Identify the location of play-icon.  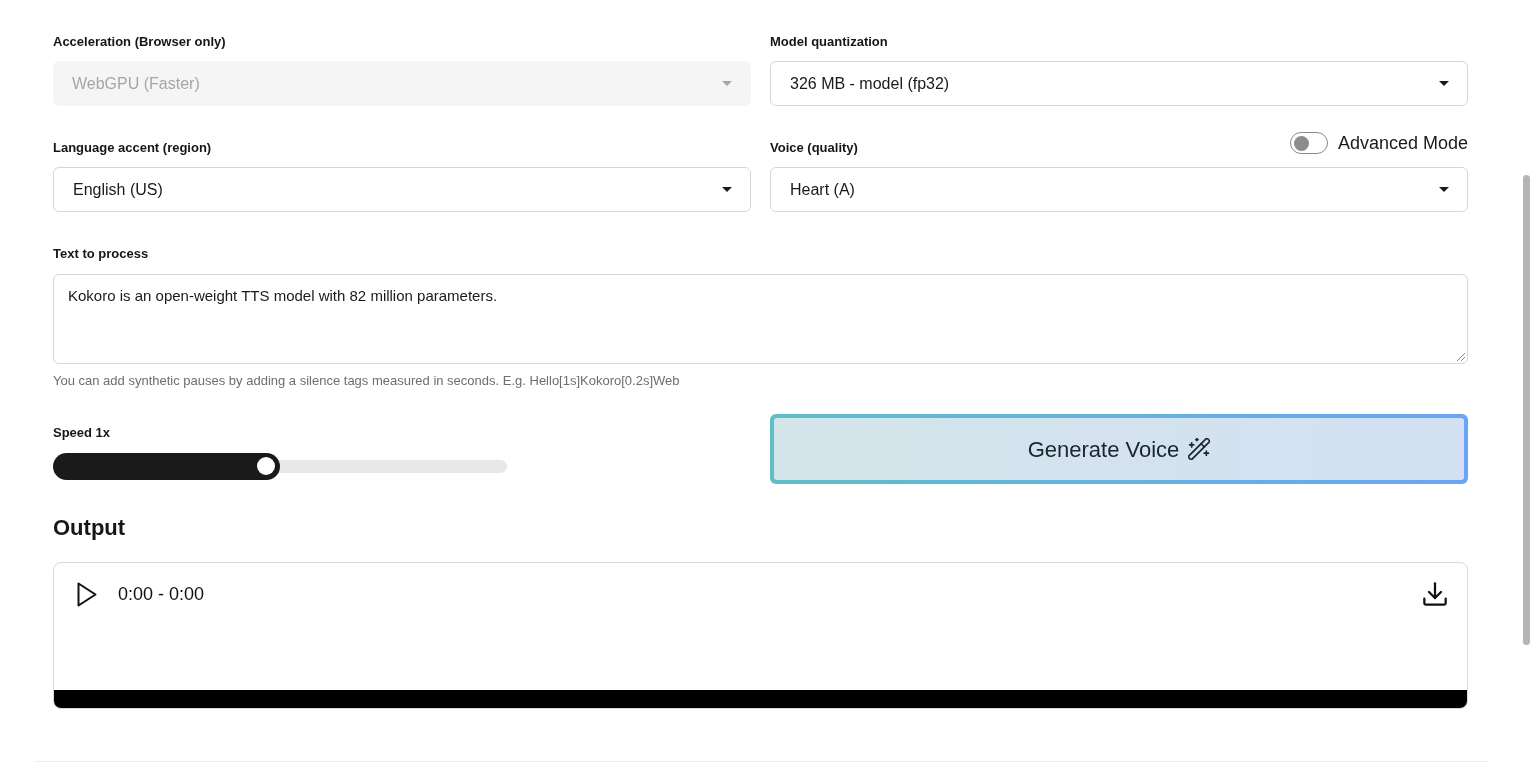
(87, 594).